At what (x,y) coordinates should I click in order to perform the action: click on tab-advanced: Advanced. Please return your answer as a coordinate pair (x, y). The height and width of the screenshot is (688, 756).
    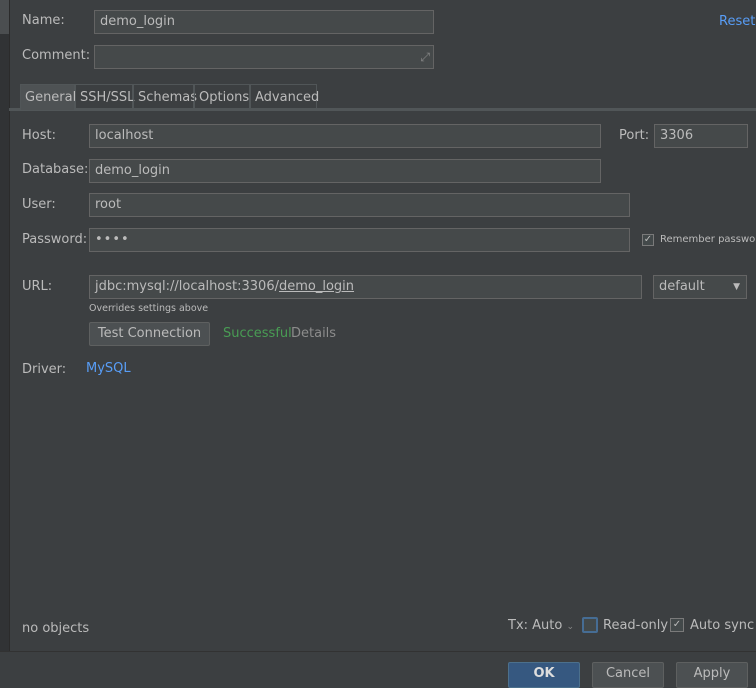
    Looking at the image, I should click on (284, 97).